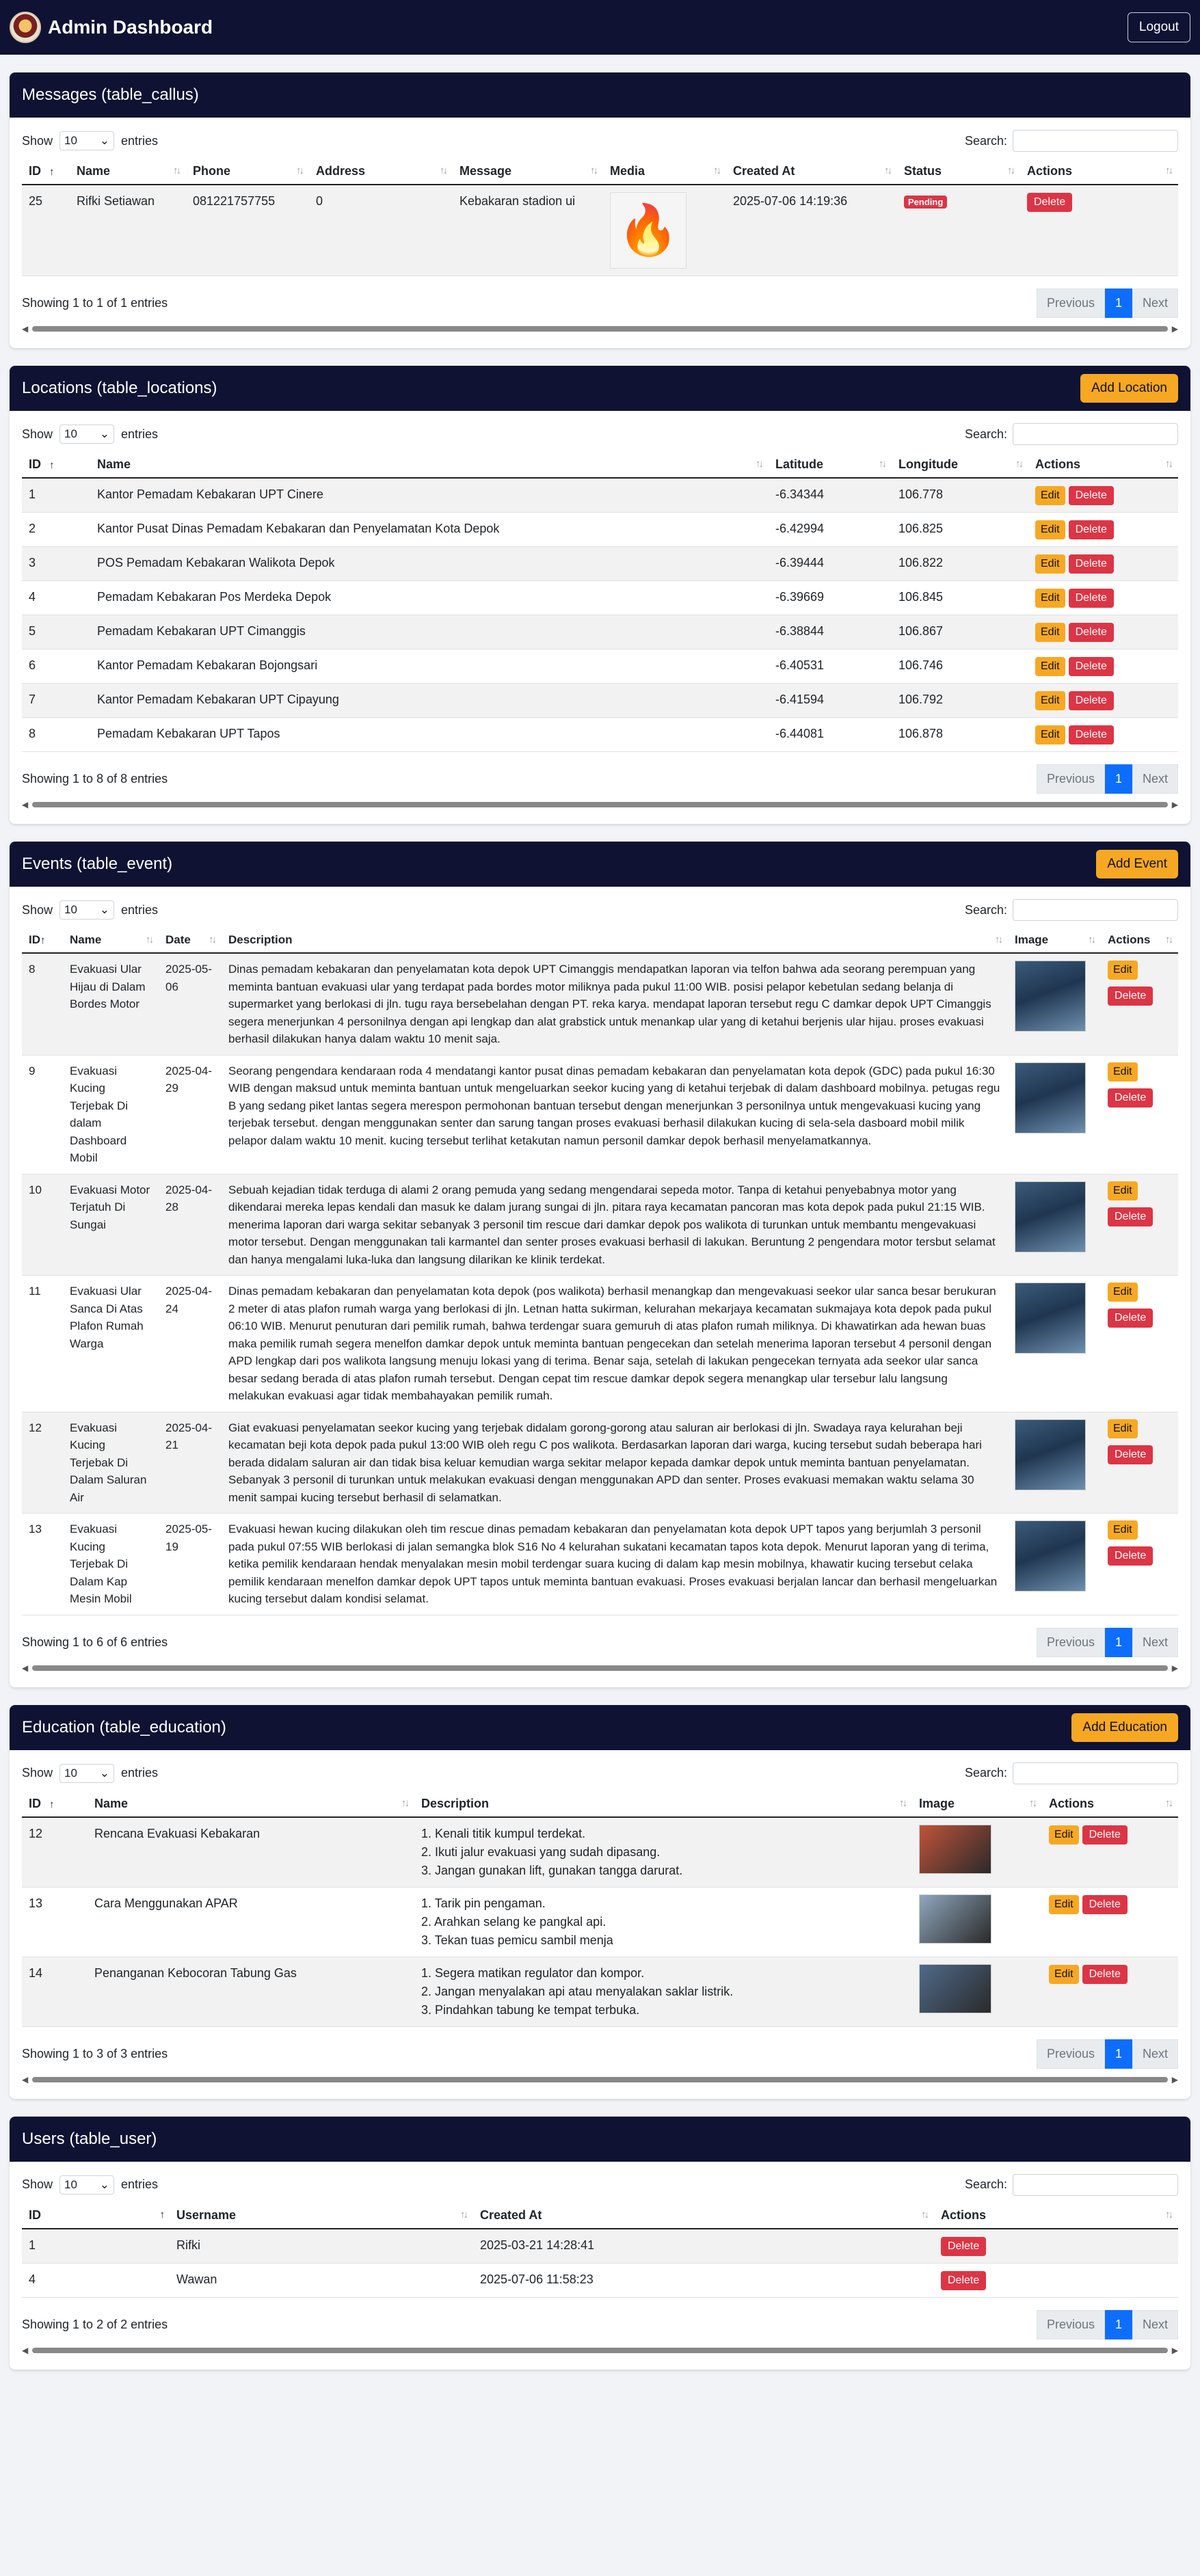 The width and height of the screenshot is (1200, 2576). What do you see at coordinates (958, 172) in the screenshot?
I see `col-status: Status ↑↓` at bounding box center [958, 172].